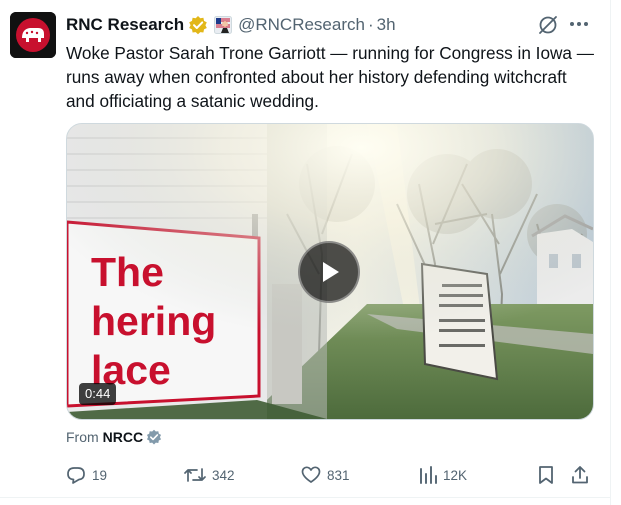 This screenshot has height=505, width=621. Describe the element at coordinates (86, 475) in the screenshot. I see `reply-button: 19` at that location.